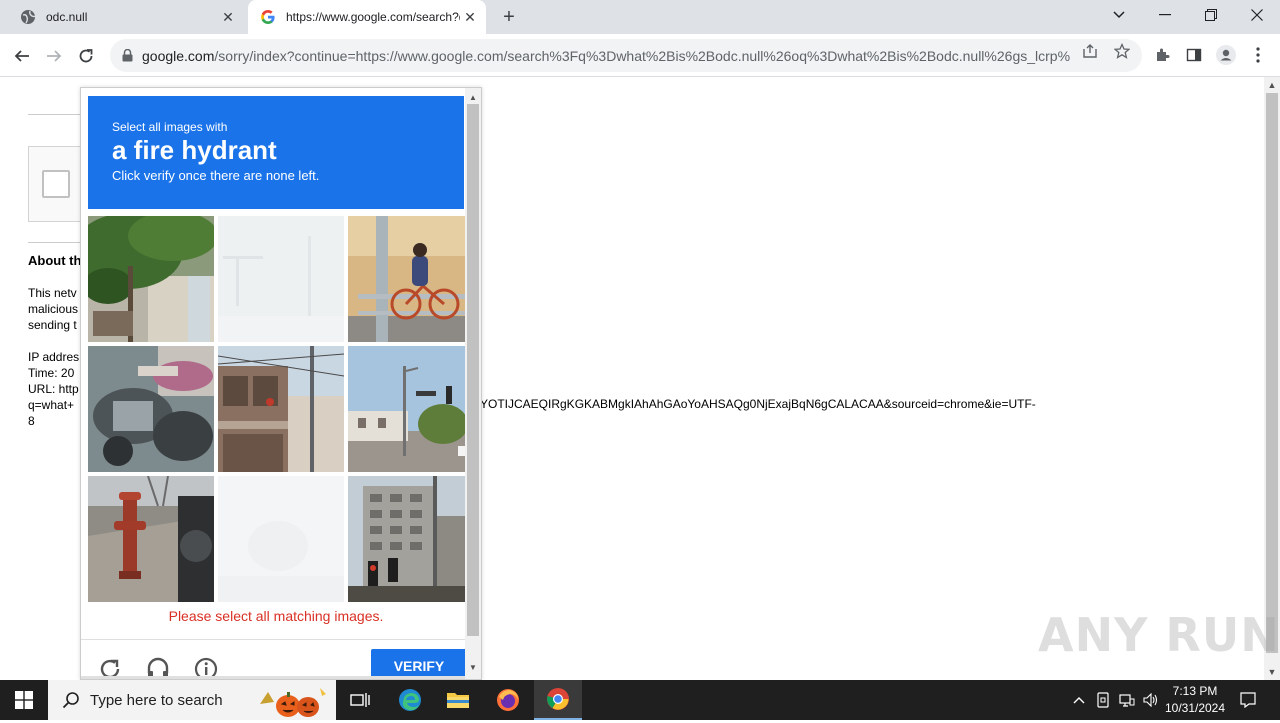 This screenshot has width=1280, height=723. Describe the element at coordinates (281, 409) in the screenshot. I see `tile-shop-building` at that location.